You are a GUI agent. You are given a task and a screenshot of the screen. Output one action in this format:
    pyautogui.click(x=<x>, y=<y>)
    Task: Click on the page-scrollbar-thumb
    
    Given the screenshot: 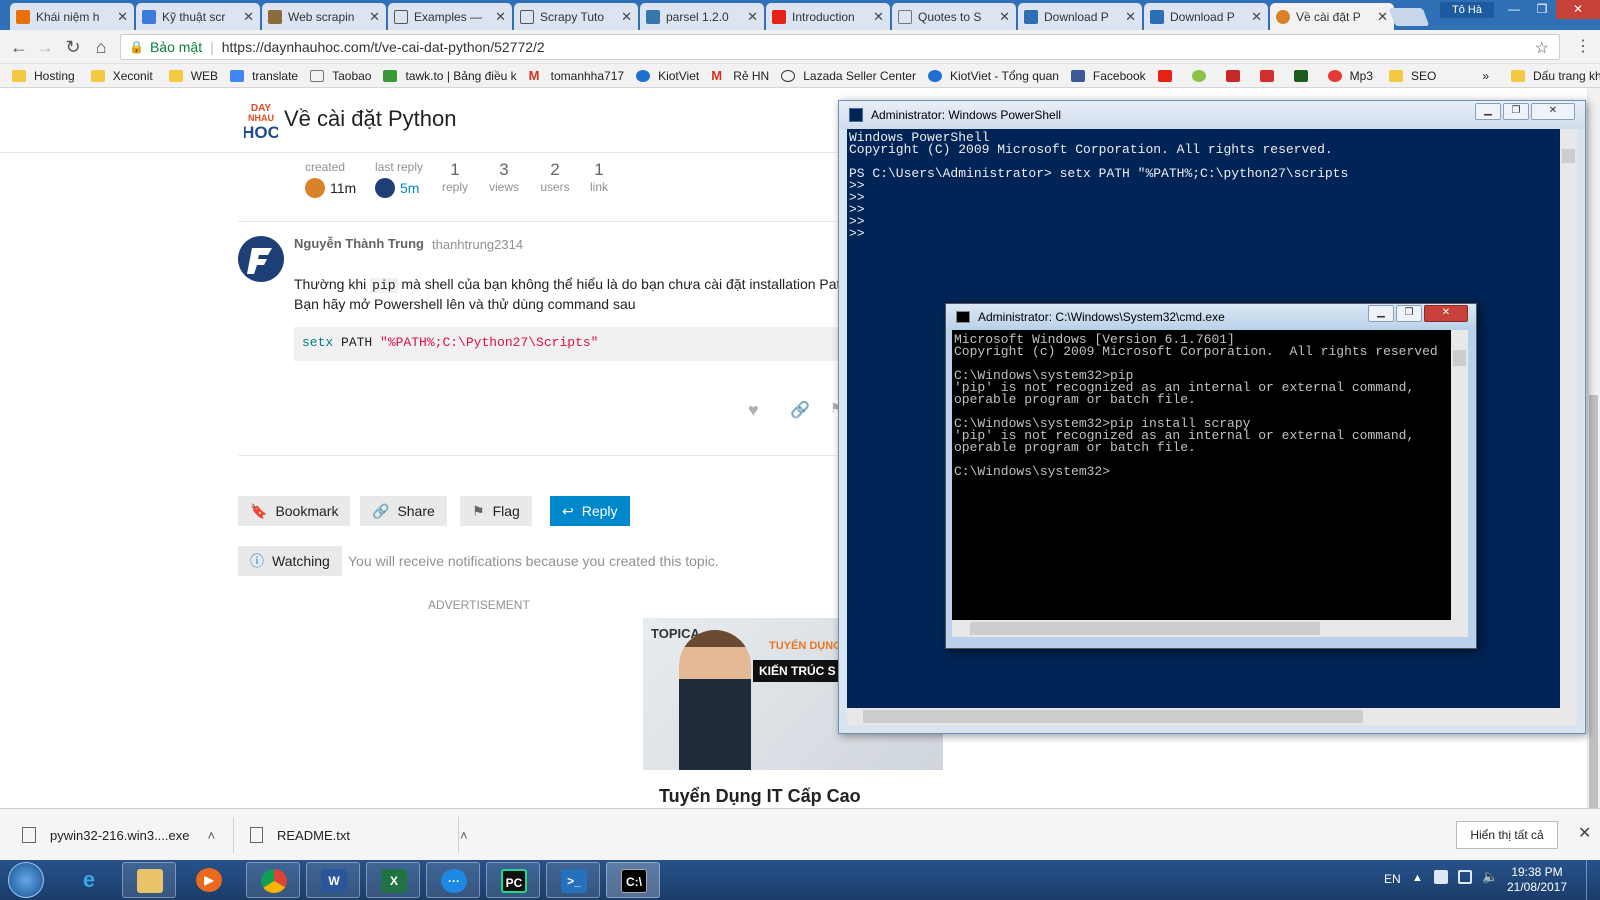 What is the action you would take?
    pyautogui.click(x=1593, y=605)
    